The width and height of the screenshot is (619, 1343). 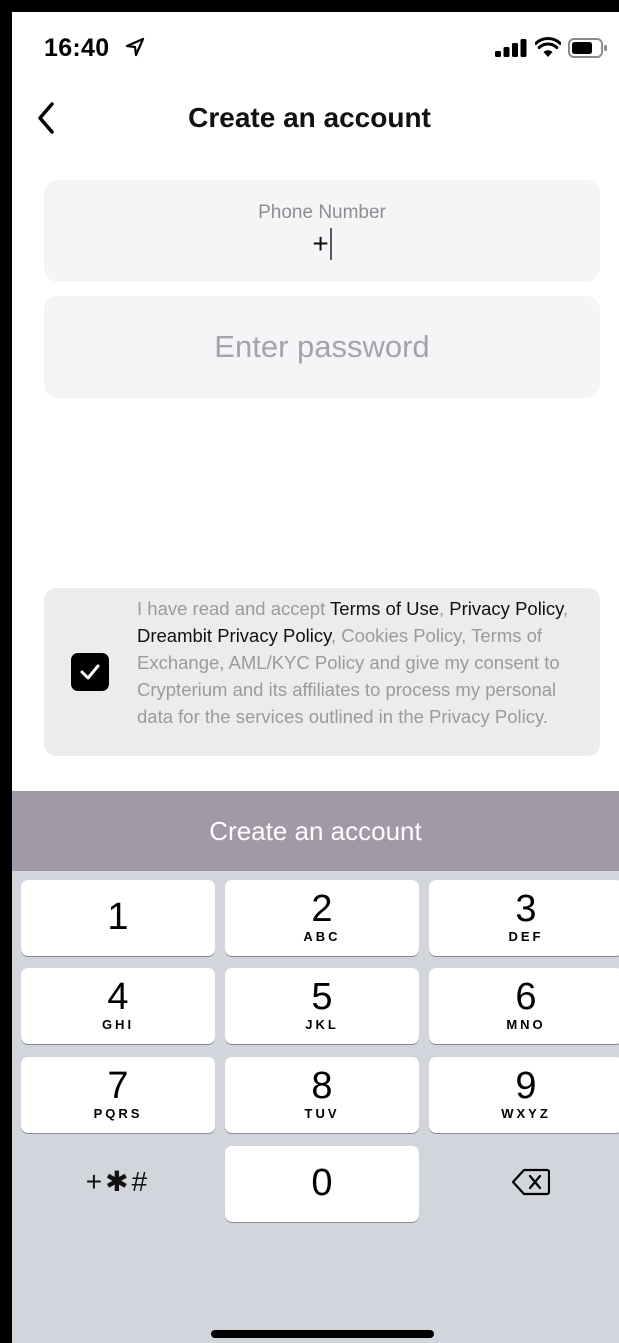 What do you see at coordinates (322, 212) in the screenshot?
I see `phone-number-label: Phone Number` at bounding box center [322, 212].